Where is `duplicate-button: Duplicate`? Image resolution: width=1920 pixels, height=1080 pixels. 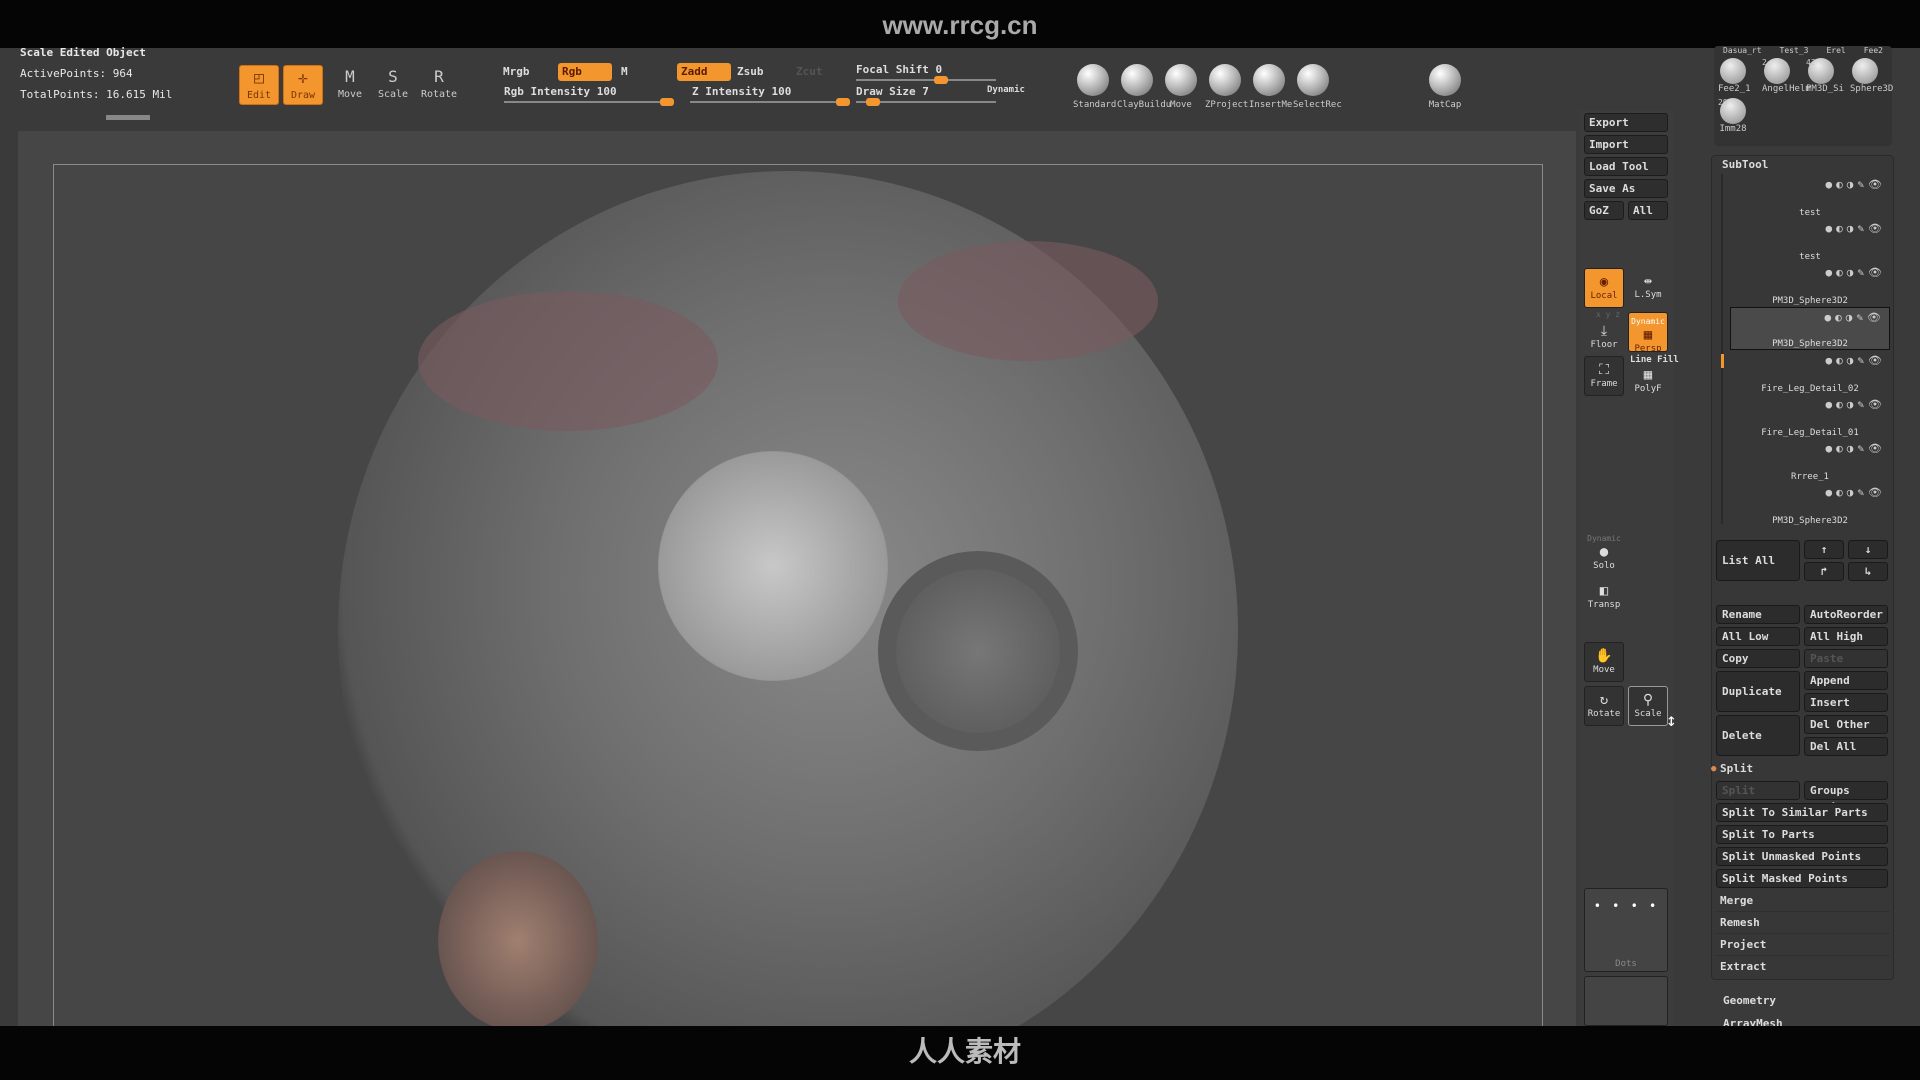 duplicate-button: Duplicate is located at coordinates (1758, 691).